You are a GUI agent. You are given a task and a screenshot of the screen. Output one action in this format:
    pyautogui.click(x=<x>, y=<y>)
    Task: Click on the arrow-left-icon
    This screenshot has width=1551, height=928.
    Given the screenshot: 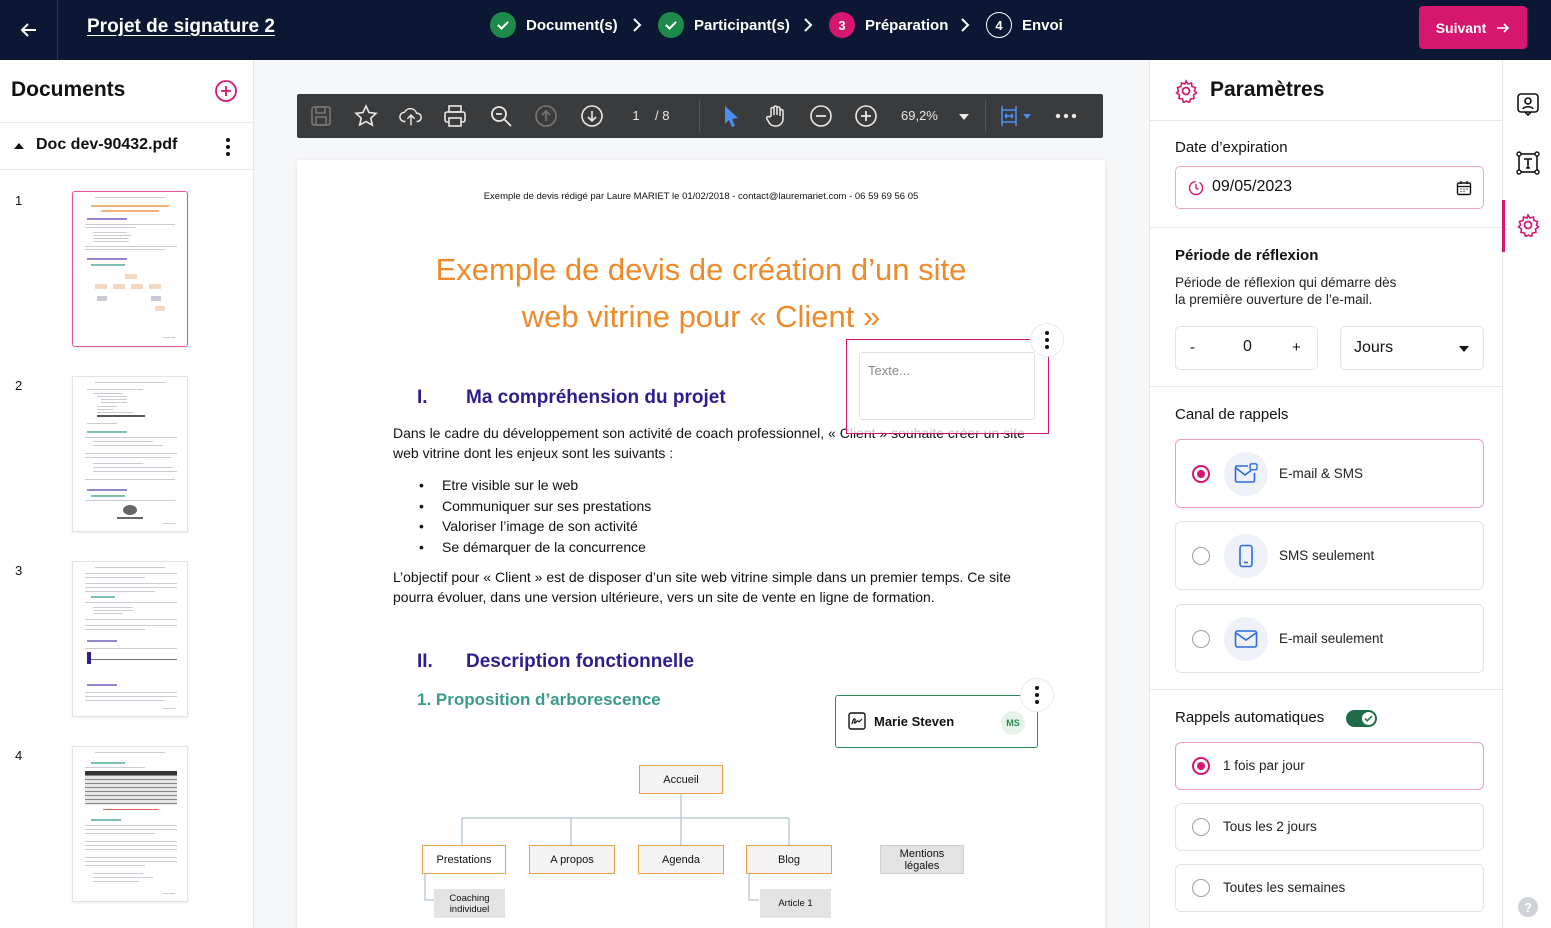 What is the action you would take?
    pyautogui.click(x=28, y=30)
    